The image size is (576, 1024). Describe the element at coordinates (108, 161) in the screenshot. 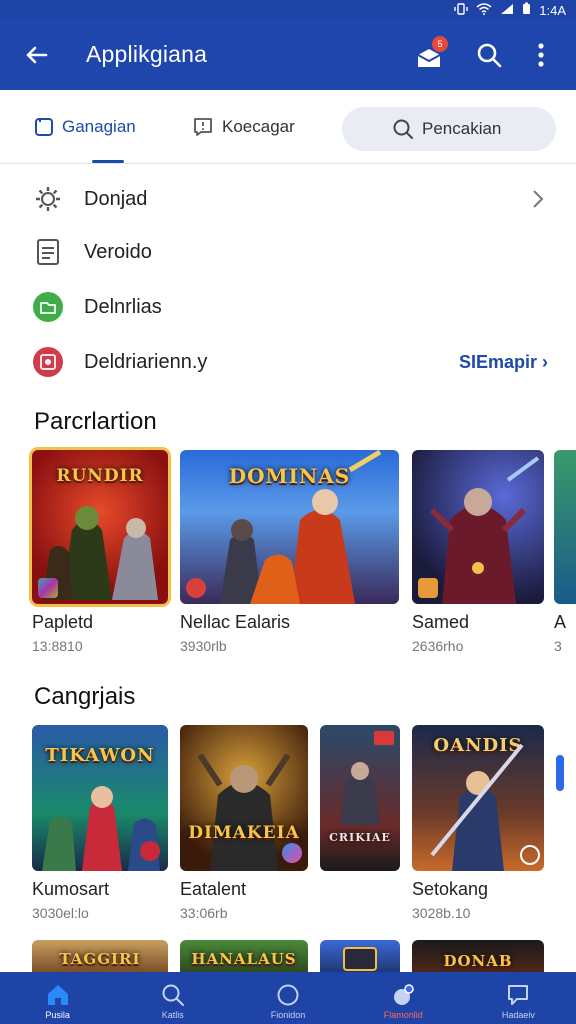

I see `tab-indicator` at that location.